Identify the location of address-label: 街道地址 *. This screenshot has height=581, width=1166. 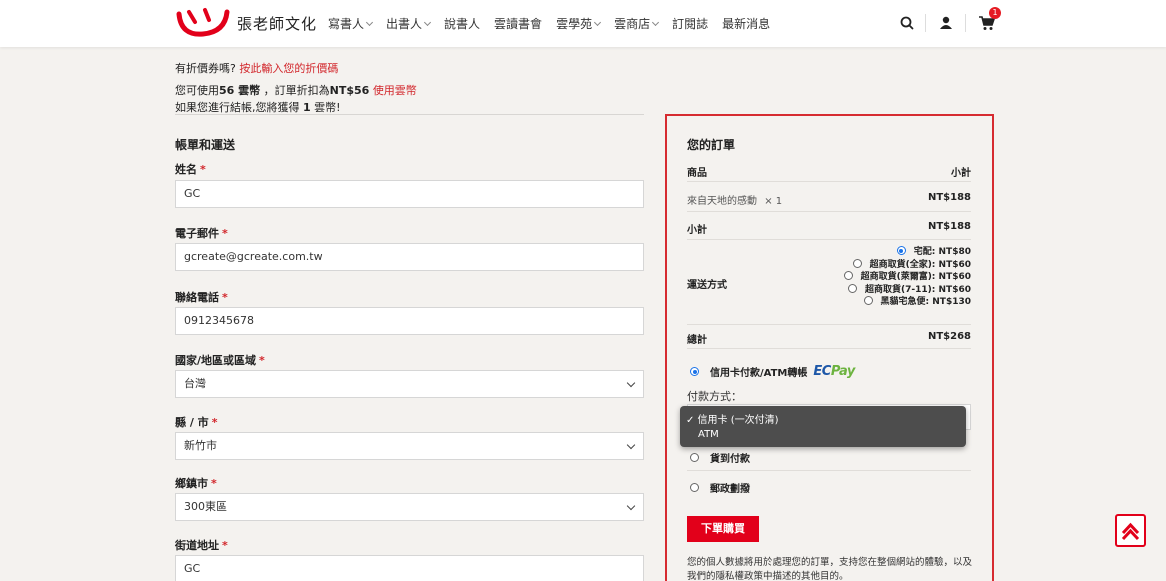
(201, 545).